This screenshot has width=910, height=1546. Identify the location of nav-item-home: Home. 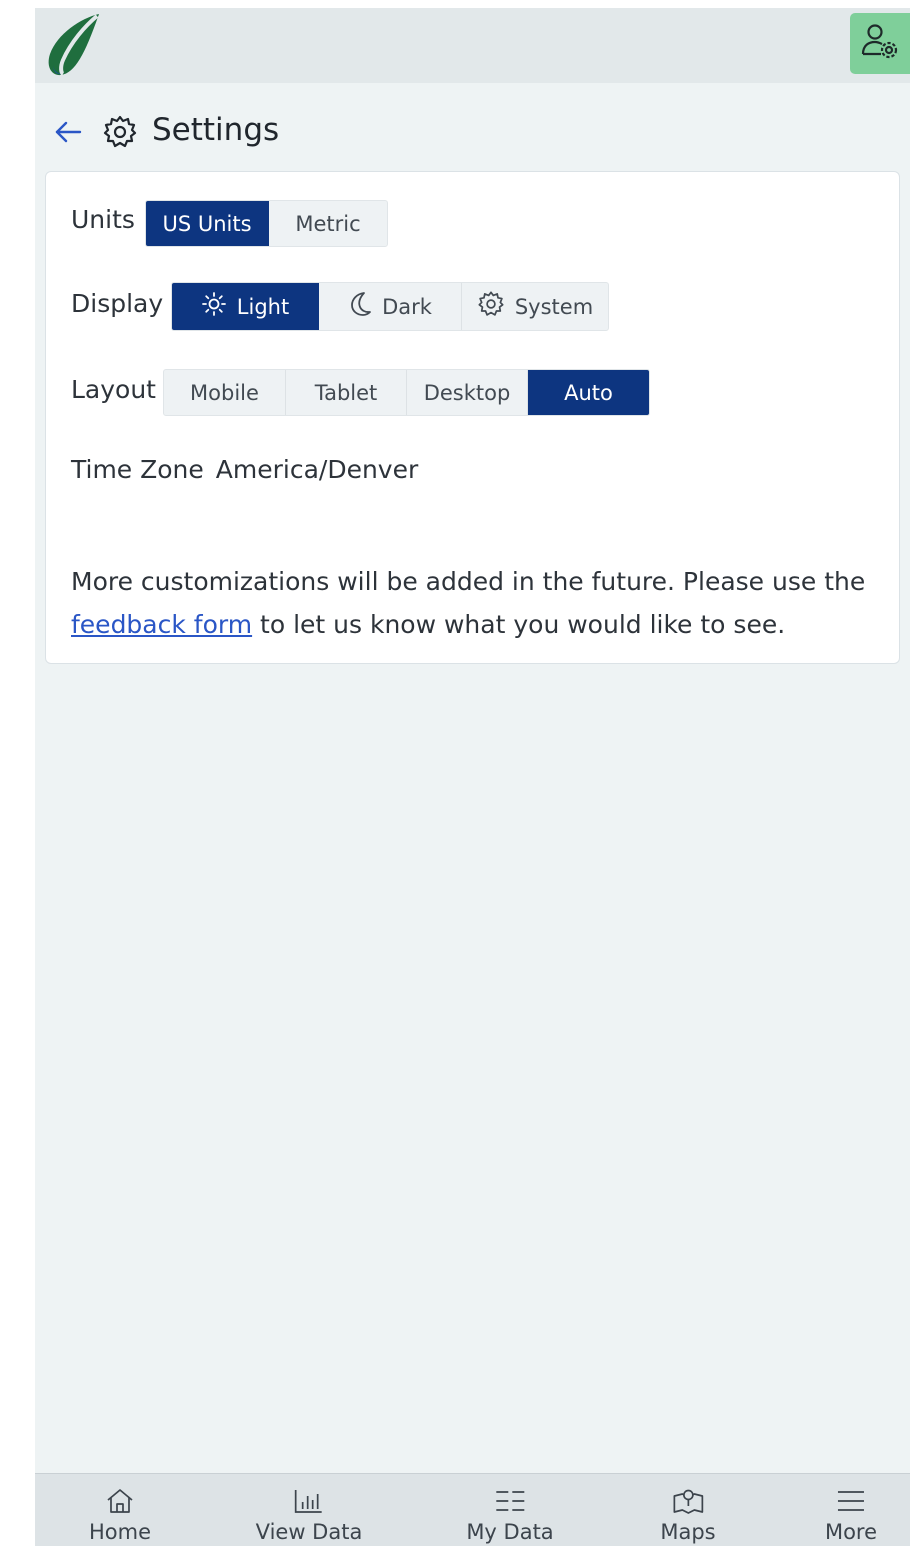
(120, 1516).